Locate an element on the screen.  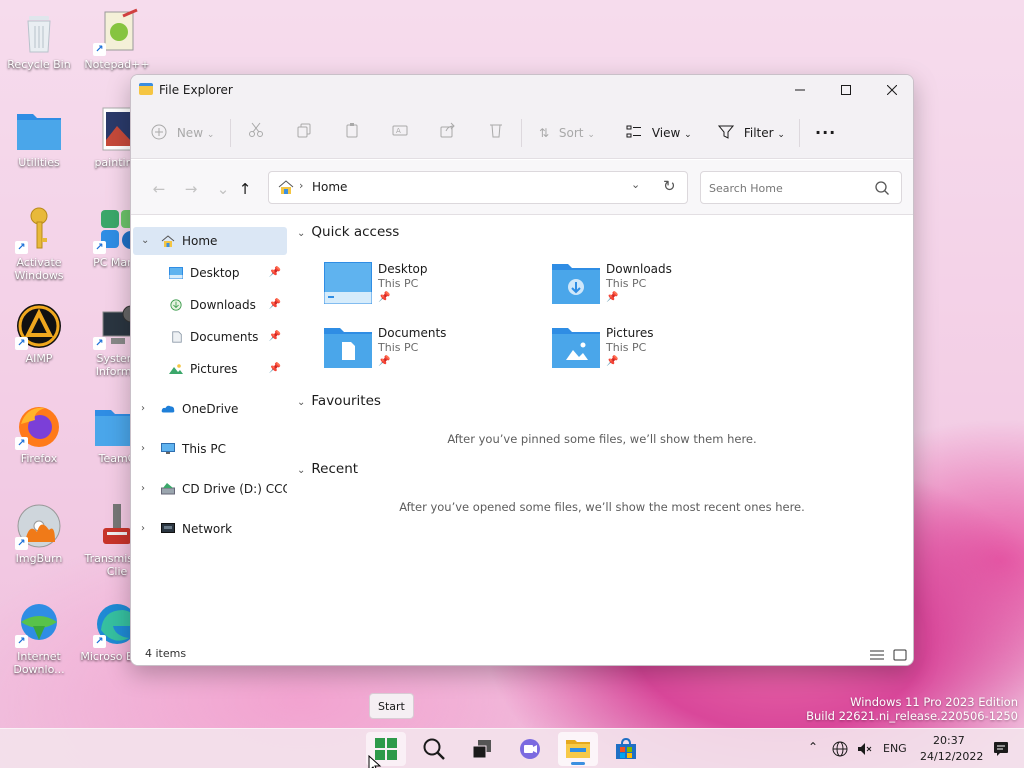
desktop-icon-recycle-bin: Recycle Bin is located at coordinates (39, 39).